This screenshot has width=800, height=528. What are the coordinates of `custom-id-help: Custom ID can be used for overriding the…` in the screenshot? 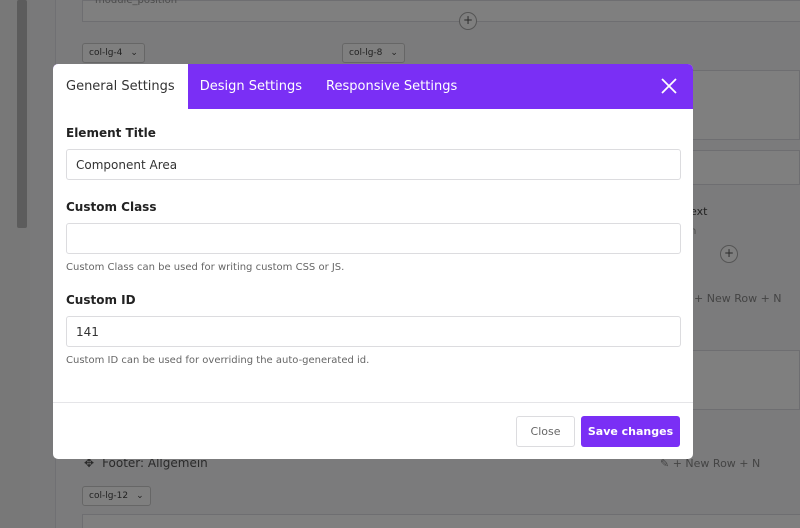 It's located at (218, 360).